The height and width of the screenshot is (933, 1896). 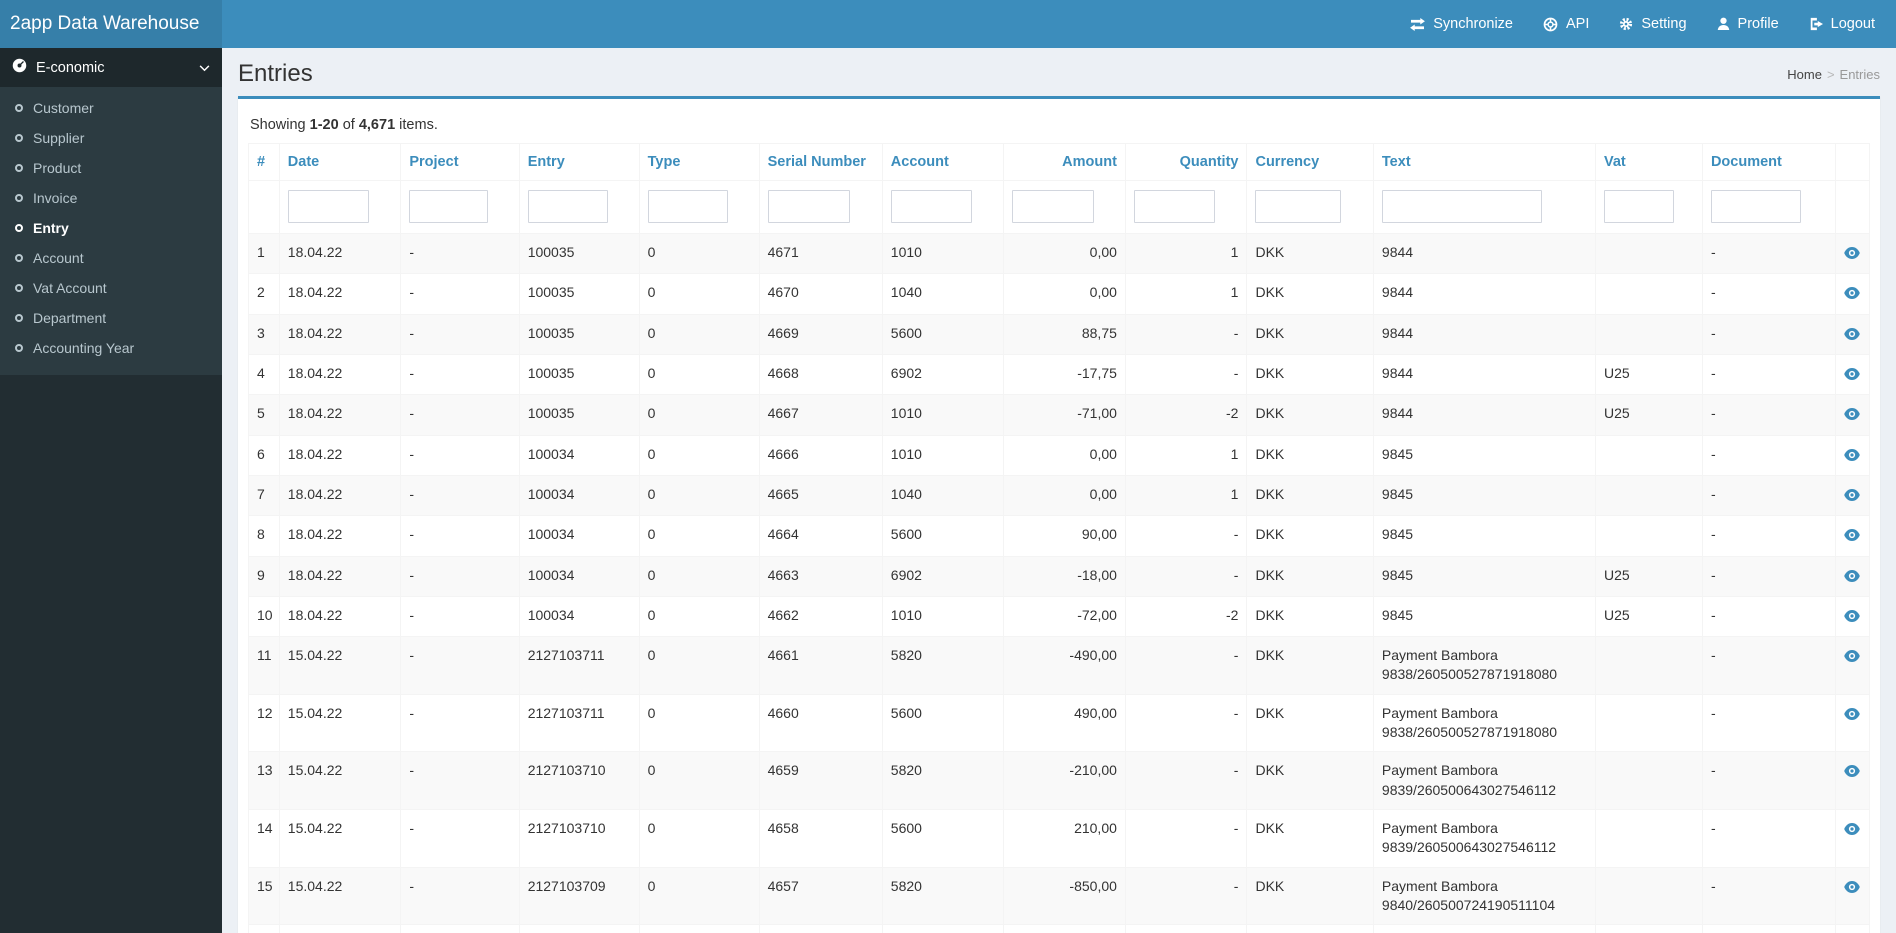 I want to click on filter-serial-input, so click(x=809, y=206).